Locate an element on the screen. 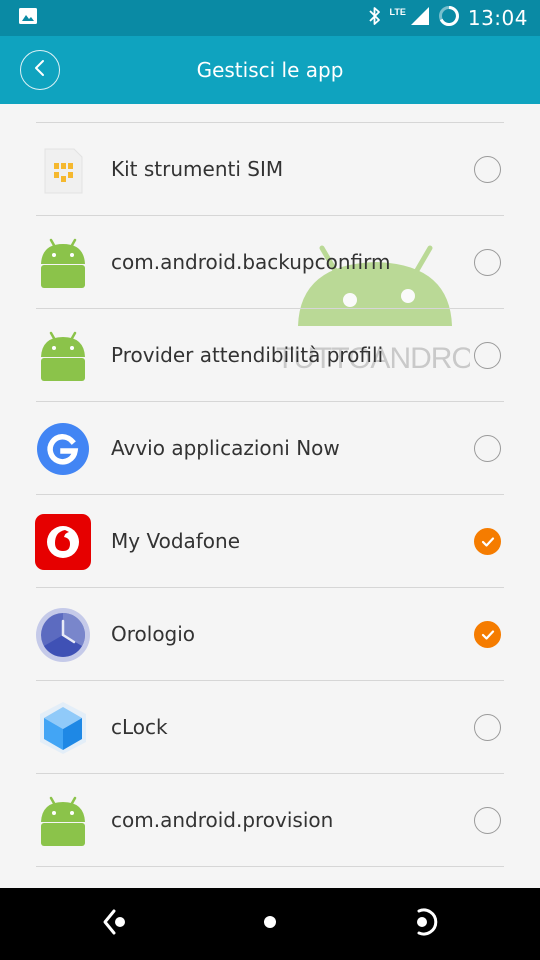 The height and width of the screenshot is (960, 540). network-type-label: LTE is located at coordinates (397, 12).